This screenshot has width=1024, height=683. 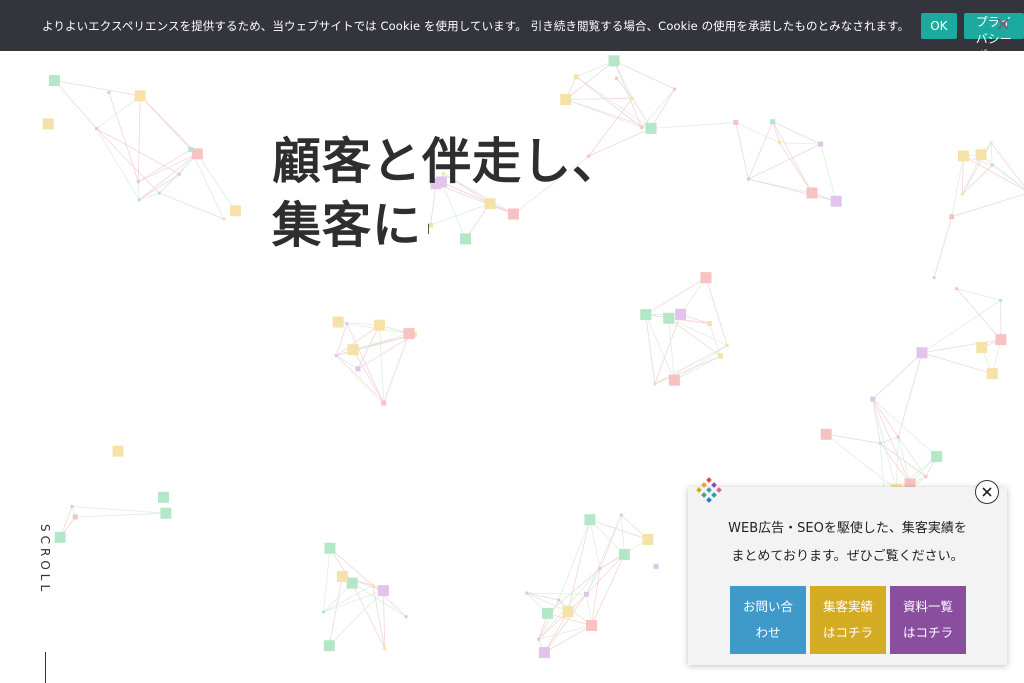 I want to click on hero-line-1: 顧客と伴走し、, so click(x=447, y=161).